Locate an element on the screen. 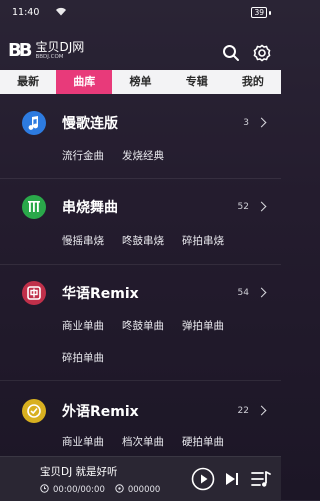  tag-link: 档次单曲 is located at coordinates (143, 441).